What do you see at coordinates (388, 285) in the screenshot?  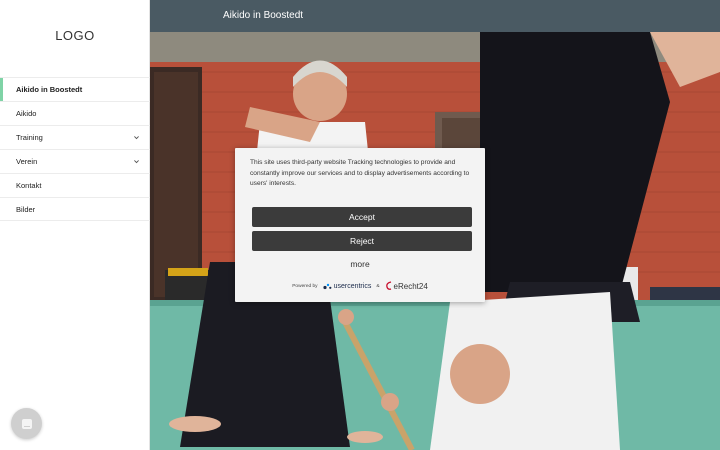 I see `erecht24-mark-icon` at bounding box center [388, 285].